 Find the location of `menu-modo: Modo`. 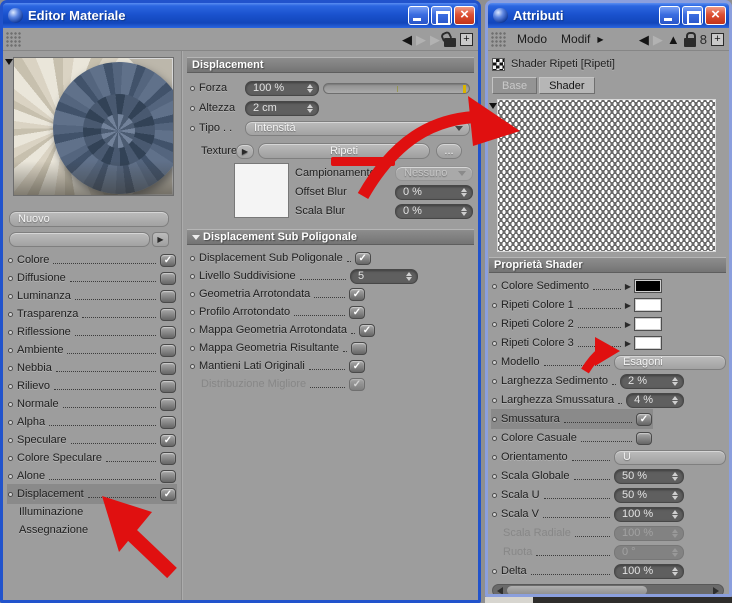

menu-modo: Modo is located at coordinates (532, 39).